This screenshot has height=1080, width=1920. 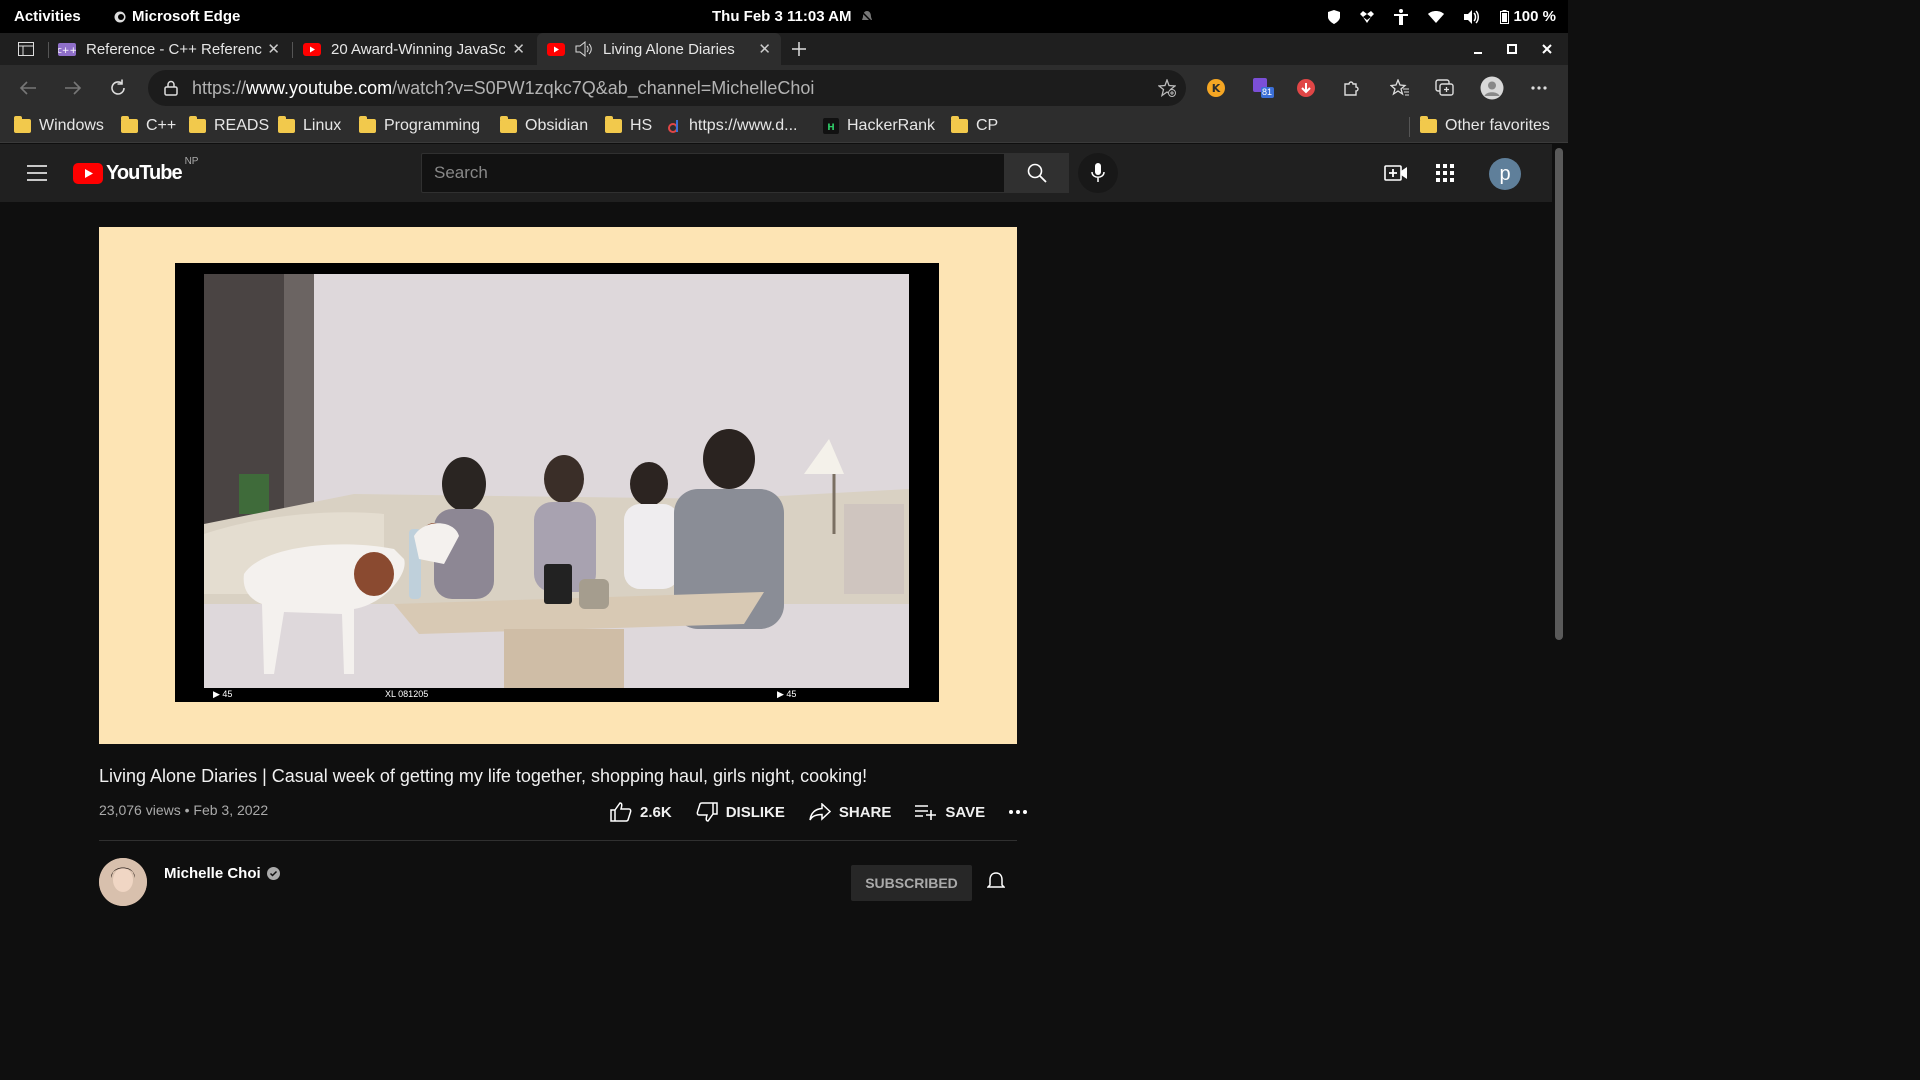 I want to click on share-button: SHARE, so click(x=850, y=812).